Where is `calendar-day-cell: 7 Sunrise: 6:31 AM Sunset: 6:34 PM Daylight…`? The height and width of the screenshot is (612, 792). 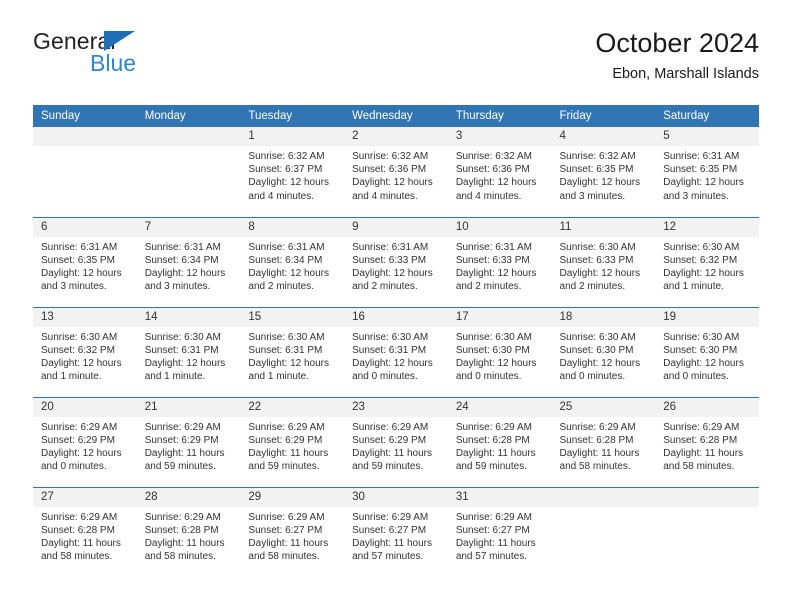 calendar-day-cell: 7 Sunrise: 6:31 AM Sunset: 6:34 PM Daylight… is located at coordinates (188, 261).